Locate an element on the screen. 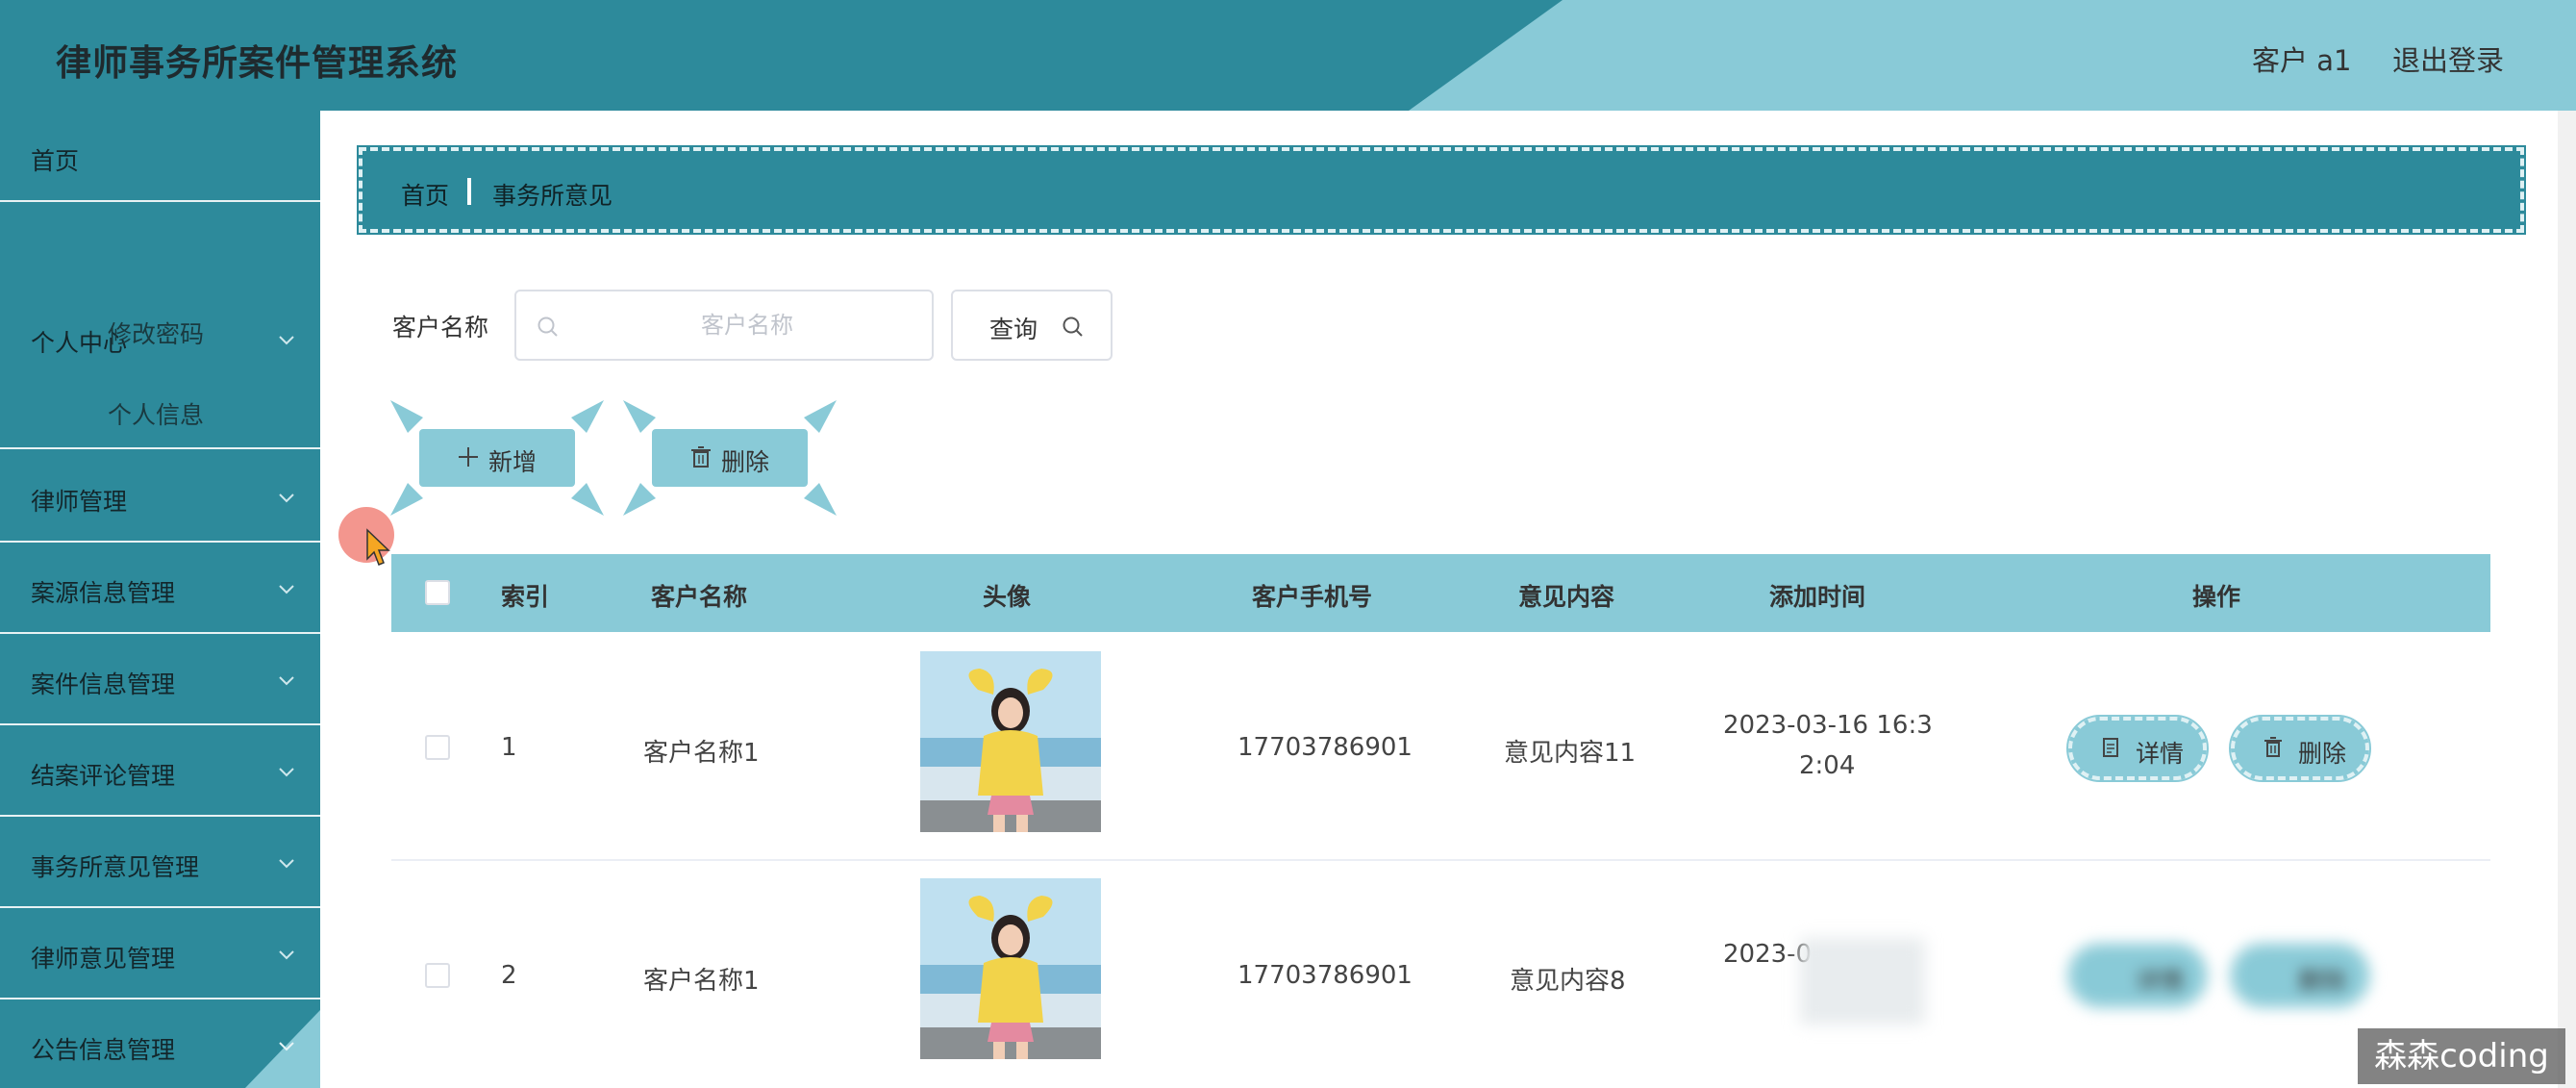  sidebar-item-label: 结案评论管理 is located at coordinates (103, 776).